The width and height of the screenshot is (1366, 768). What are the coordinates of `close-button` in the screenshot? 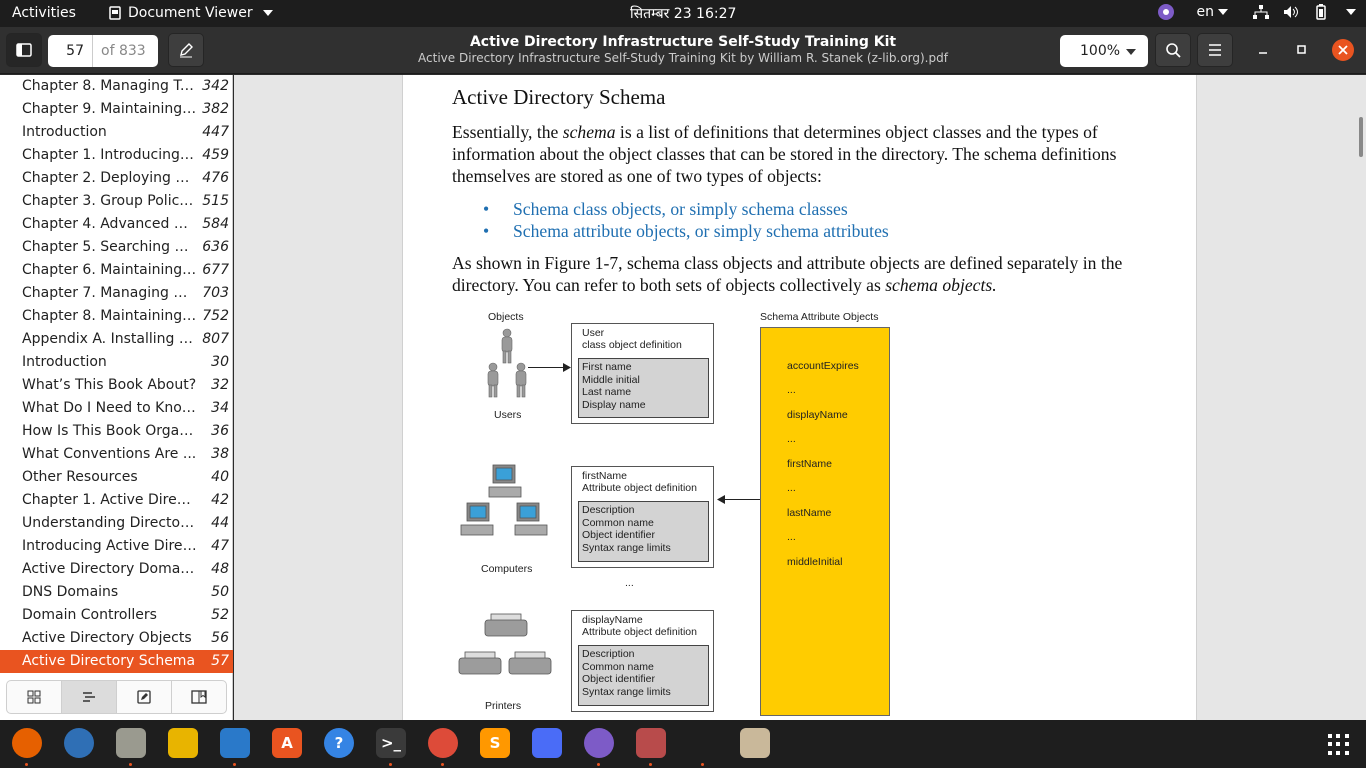 It's located at (1343, 50).